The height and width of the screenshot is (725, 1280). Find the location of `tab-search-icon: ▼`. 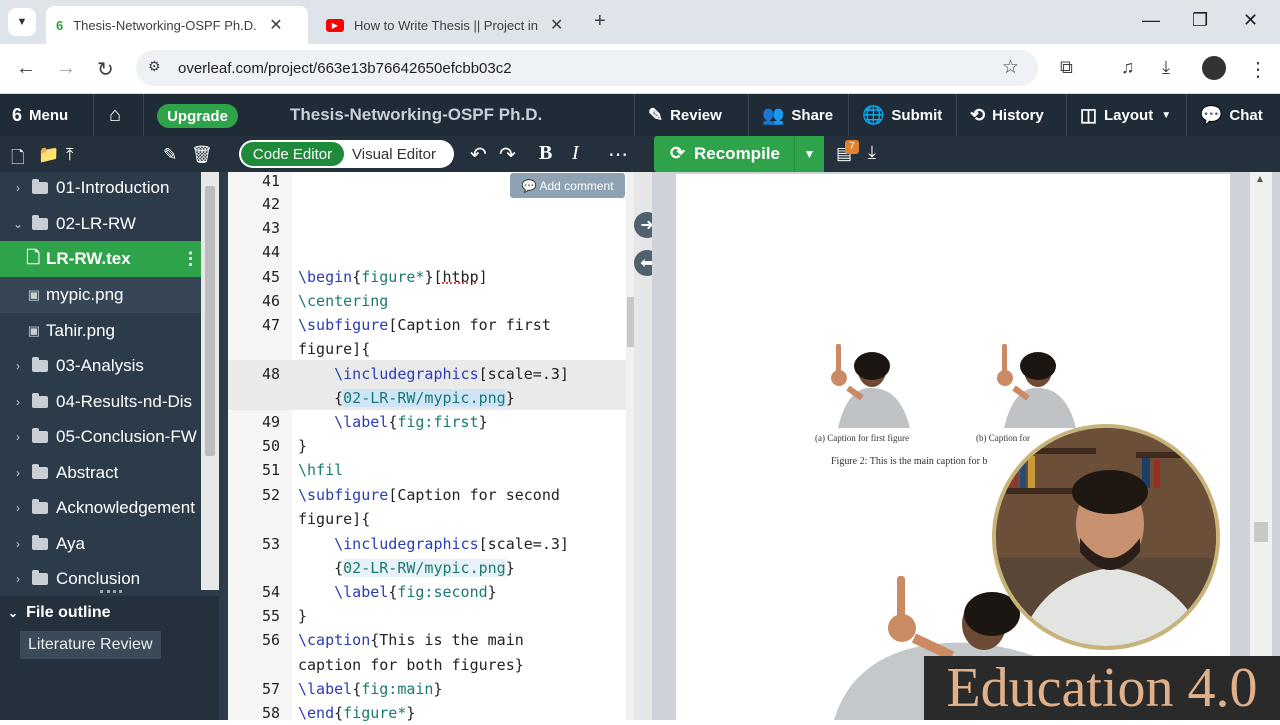

tab-search-icon: ▼ is located at coordinates (22, 22).